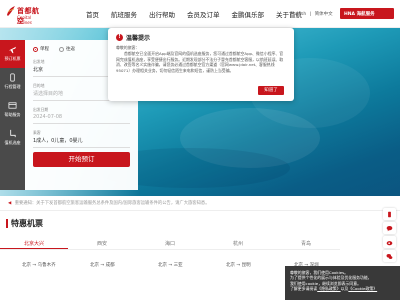  Describe the element at coordinates (7, 223) in the screenshot. I see `title-accent-bar` at that location.